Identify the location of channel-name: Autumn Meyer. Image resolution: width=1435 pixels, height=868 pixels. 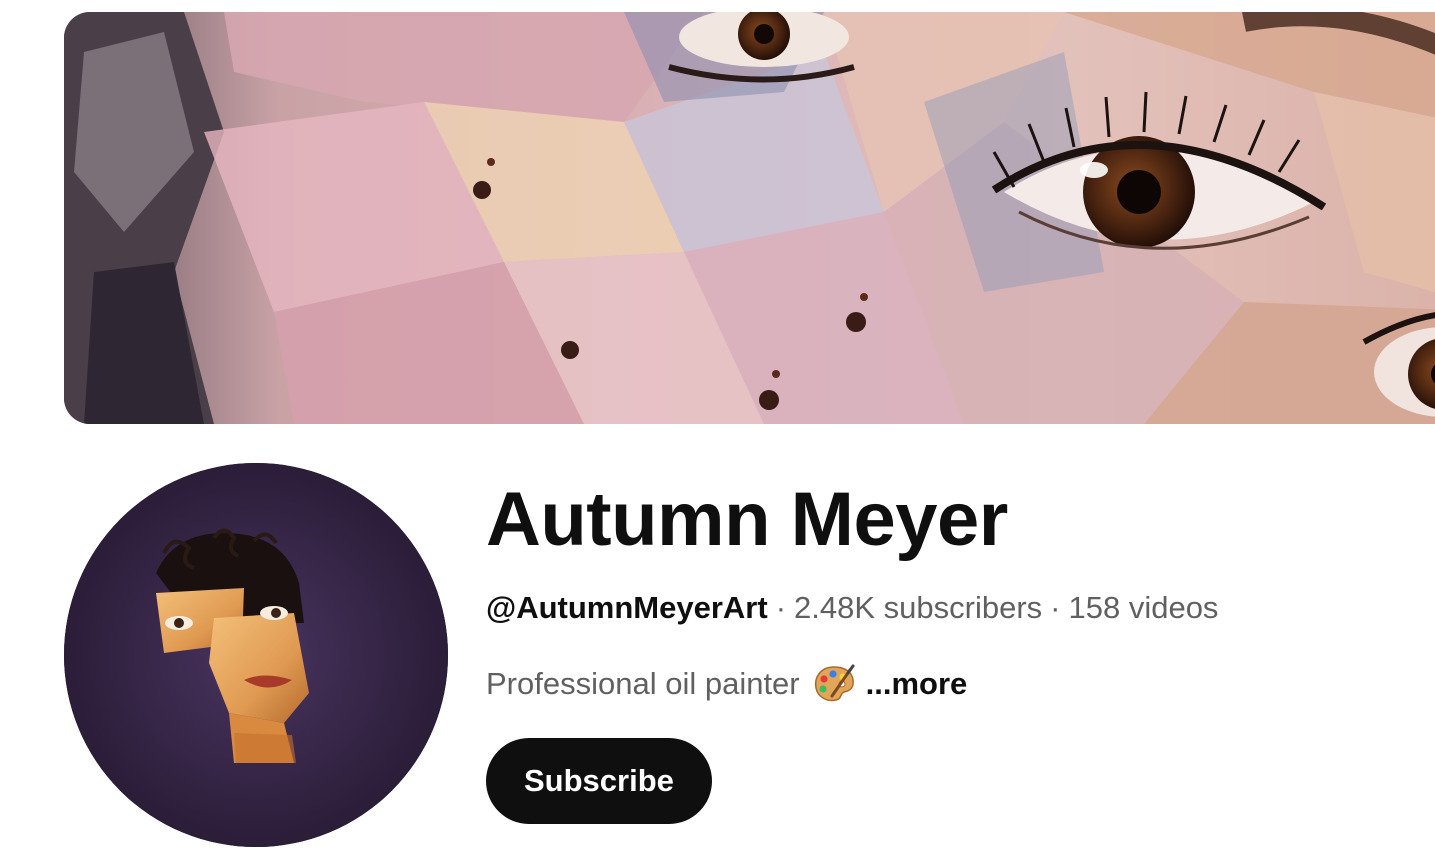
(747, 519).